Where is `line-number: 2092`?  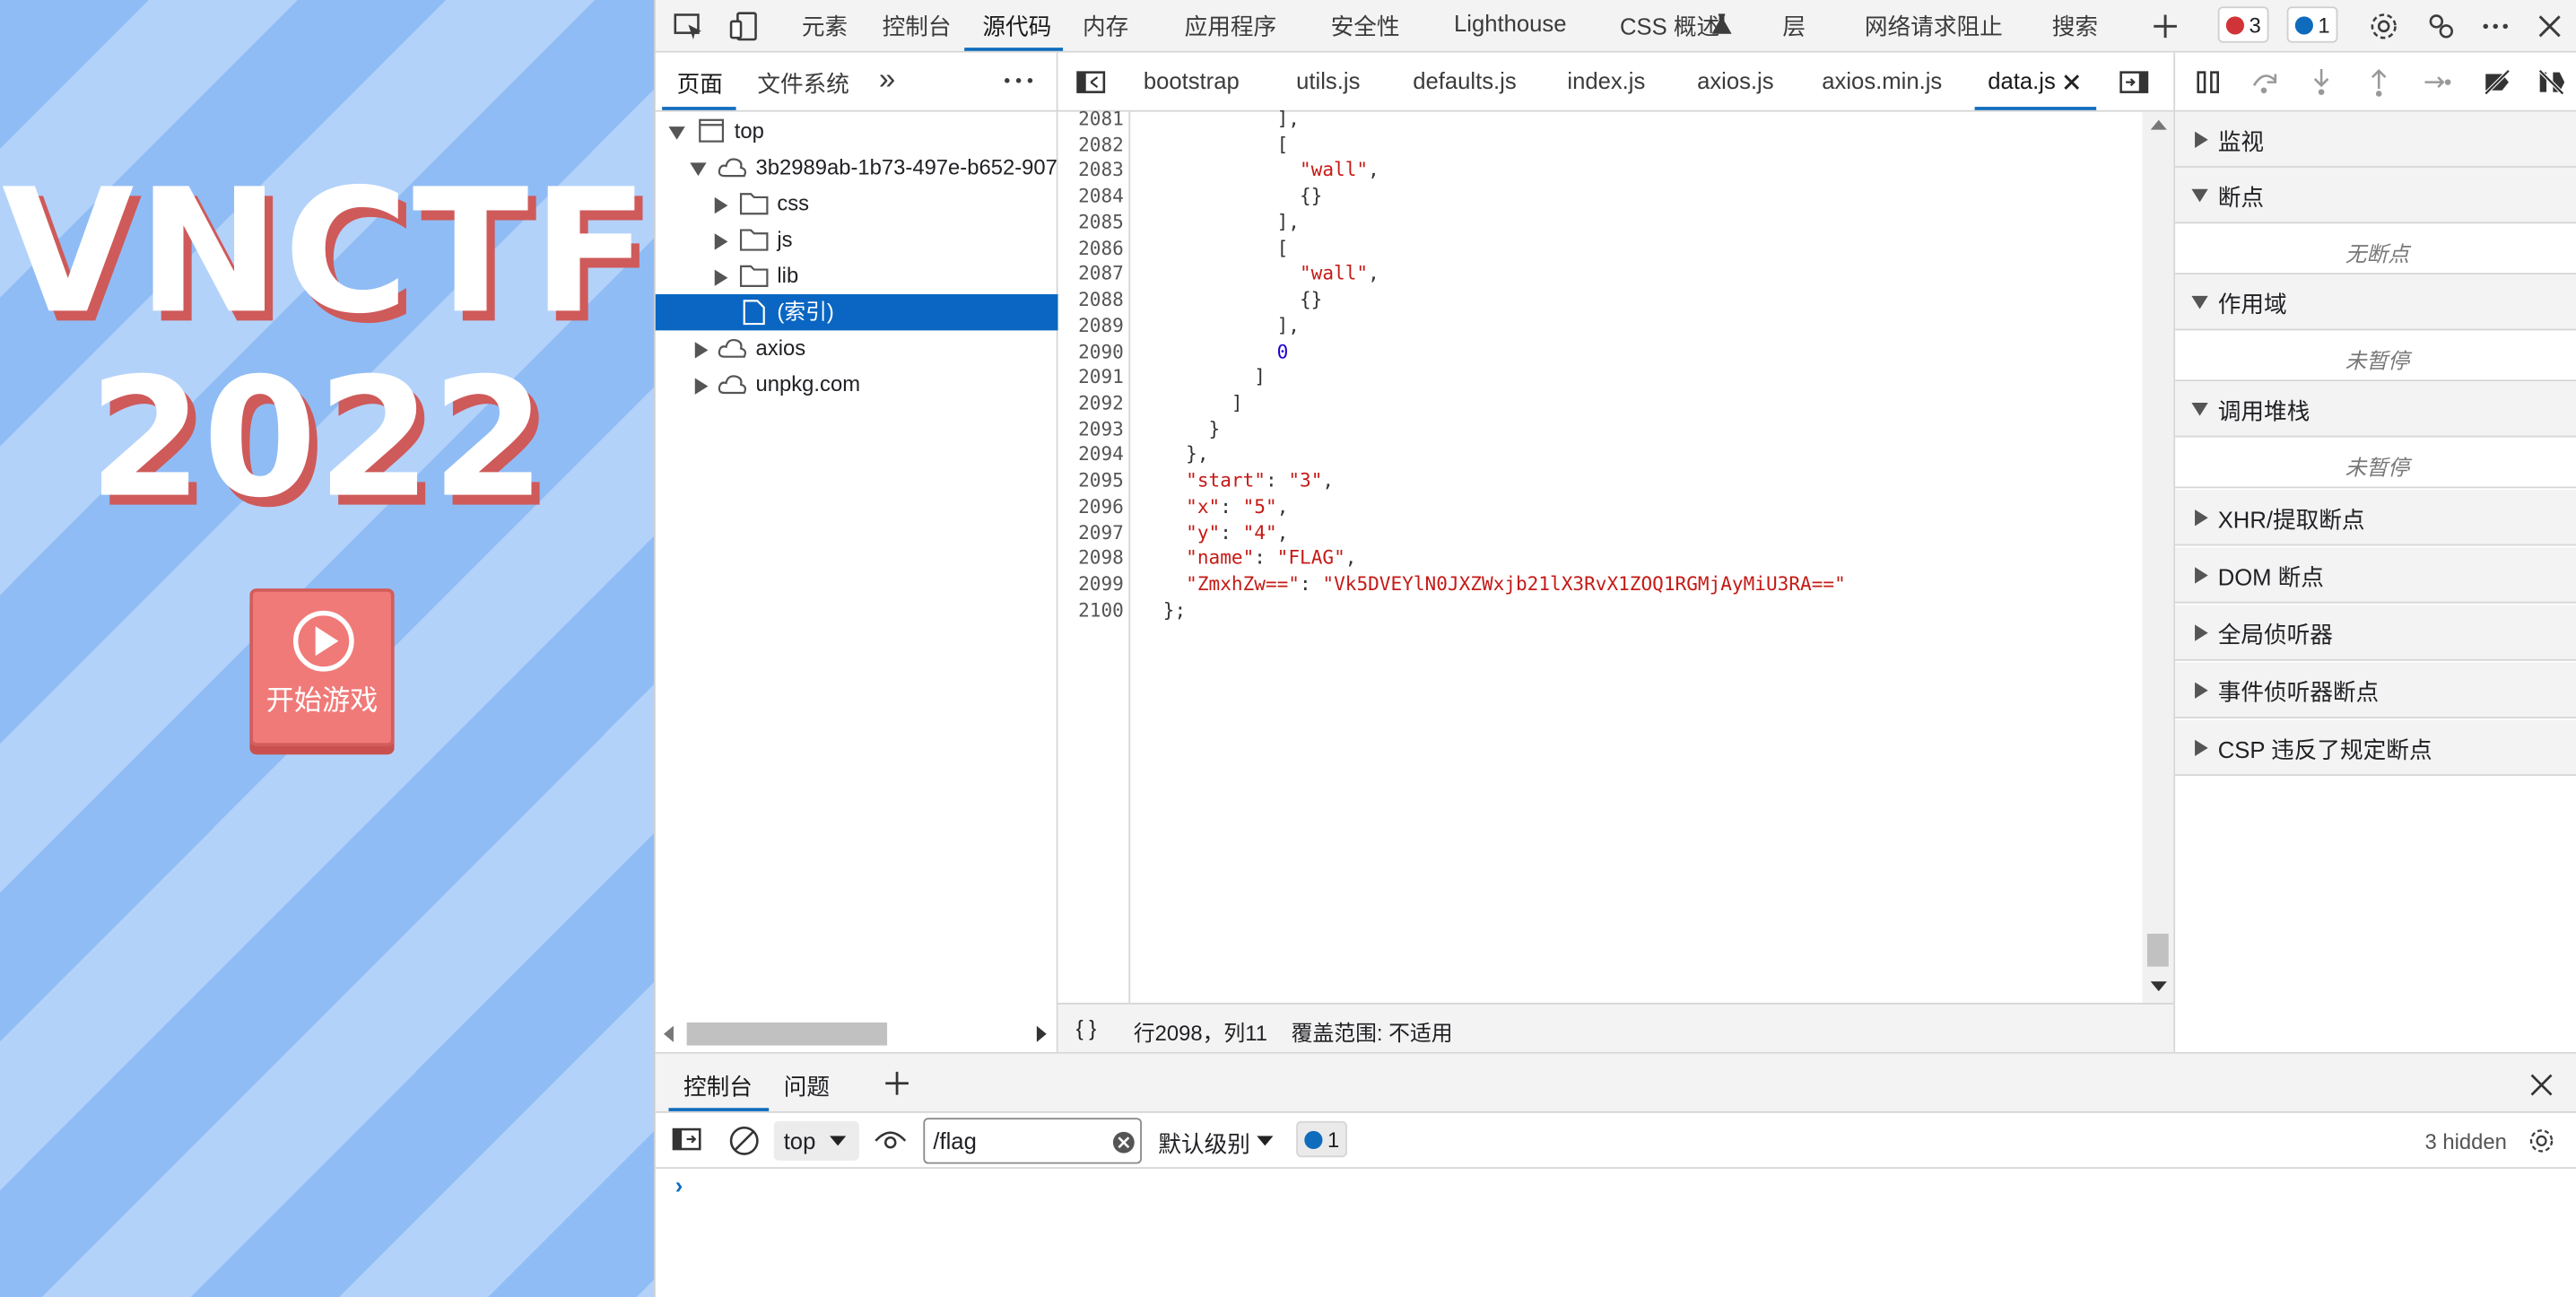 line-number: 2092 is located at coordinates (1101, 402).